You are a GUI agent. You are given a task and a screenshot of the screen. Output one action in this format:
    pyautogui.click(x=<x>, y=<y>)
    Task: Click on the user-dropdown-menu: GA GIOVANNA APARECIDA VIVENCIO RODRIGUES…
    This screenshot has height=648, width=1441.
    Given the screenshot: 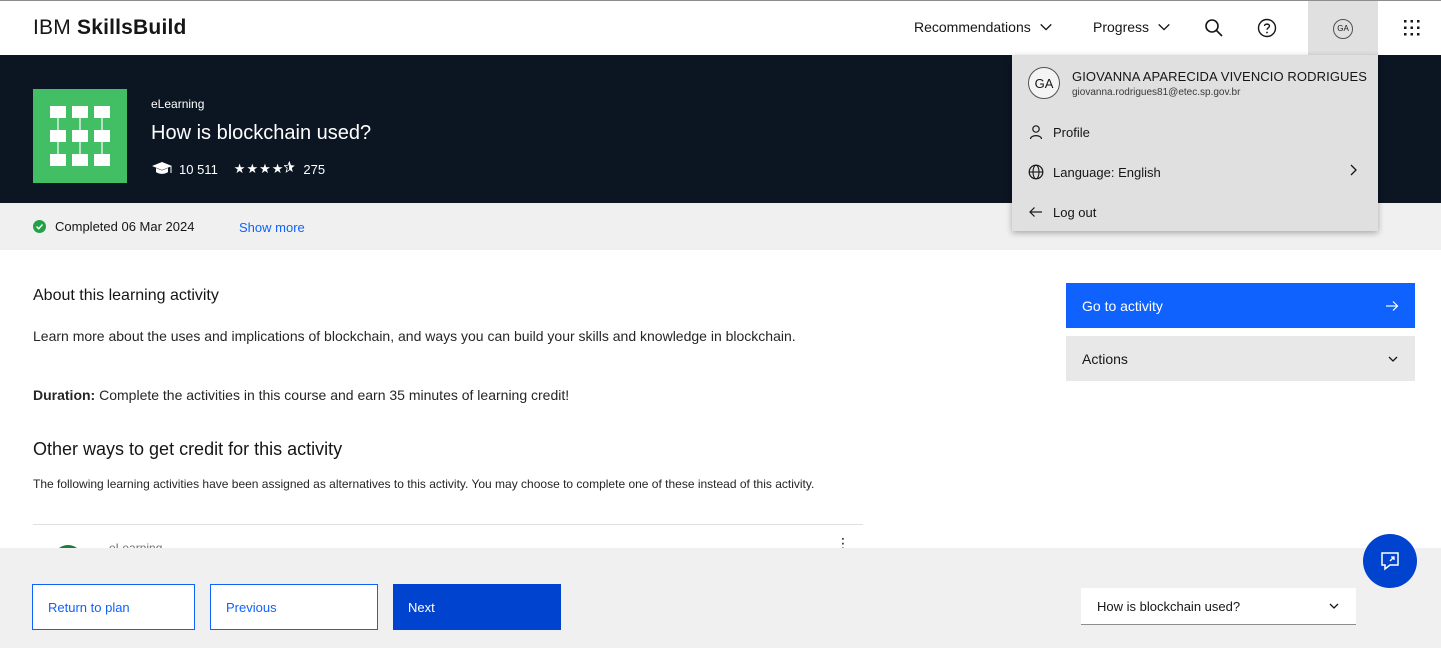 What is the action you would take?
    pyautogui.click(x=1195, y=143)
    